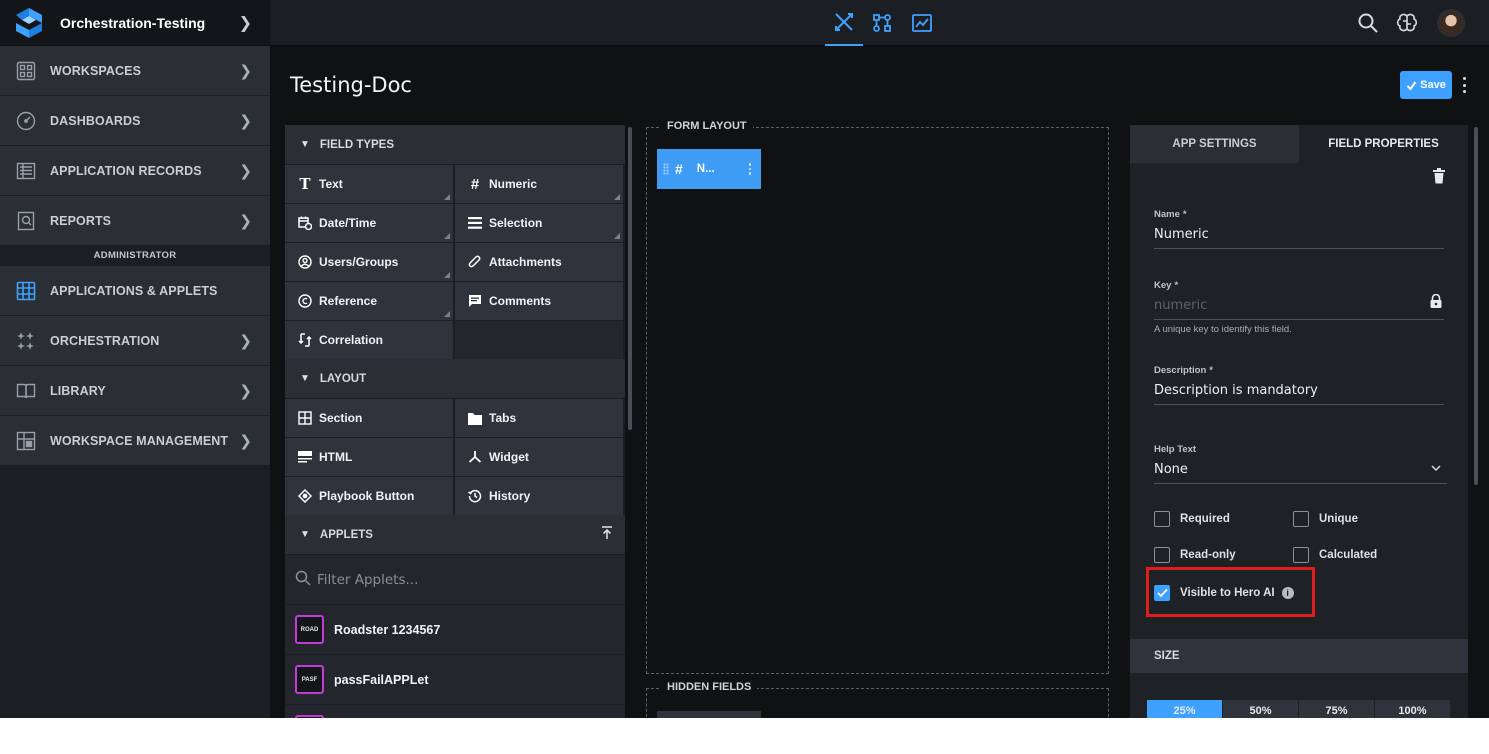 Image resolution: width=1489 pixels, height=754 pixels. Describe the element at coordinates (1412, 709) in the screenshot. I see `size-option-100: 100%` at that location.